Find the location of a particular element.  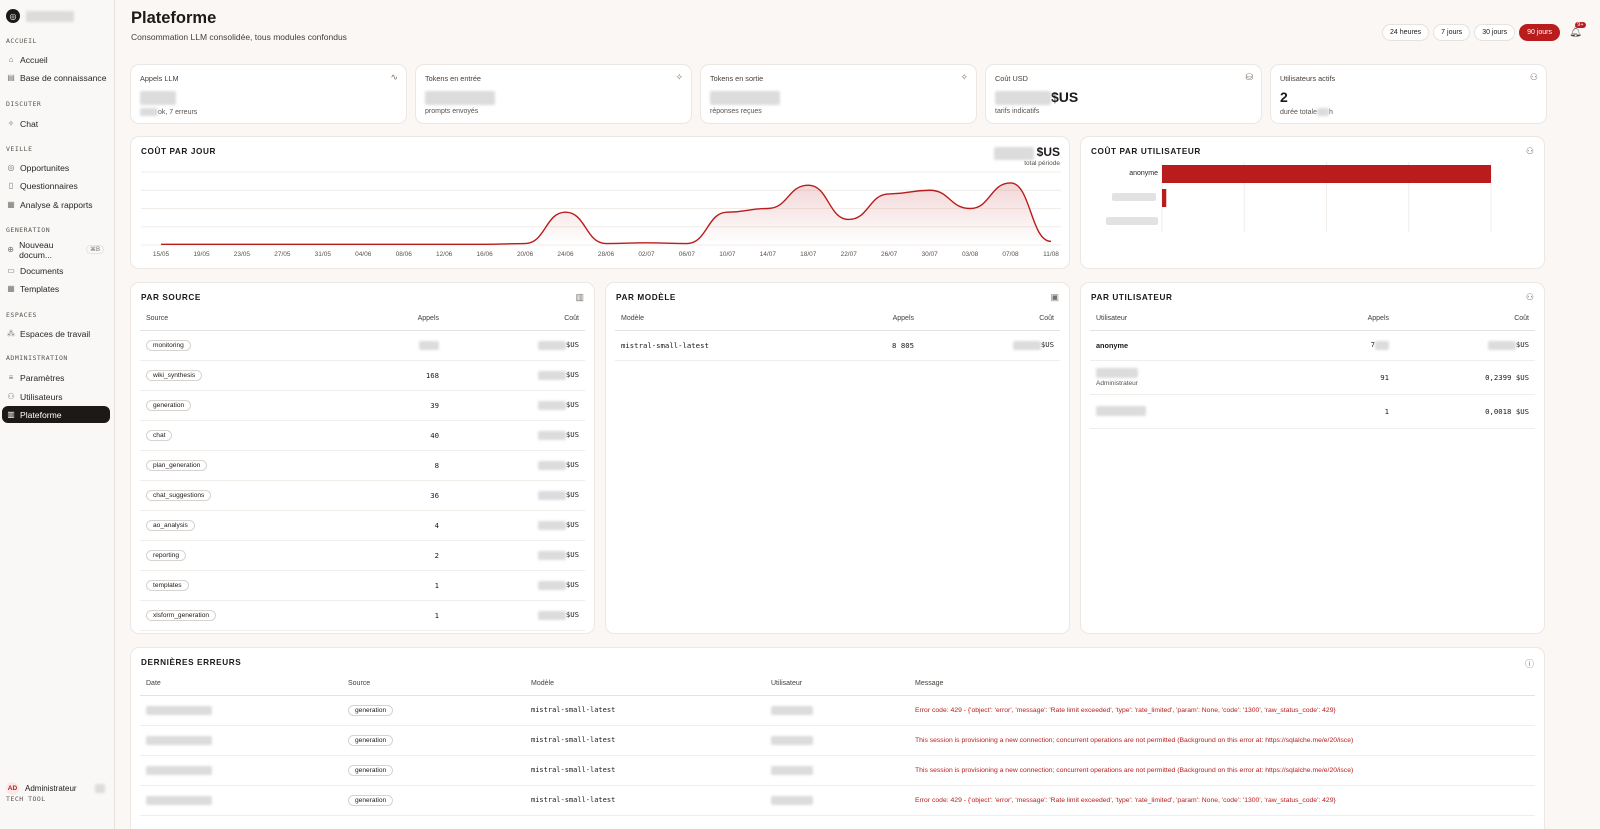

kpi-sub-text: tarifs indicatifs is located at coordinates (1017, 111).